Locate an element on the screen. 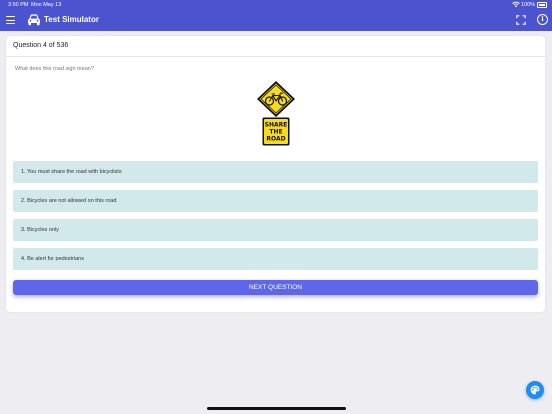 The image size is (552, 414). home-indicator is located at coordinates (276, 408).